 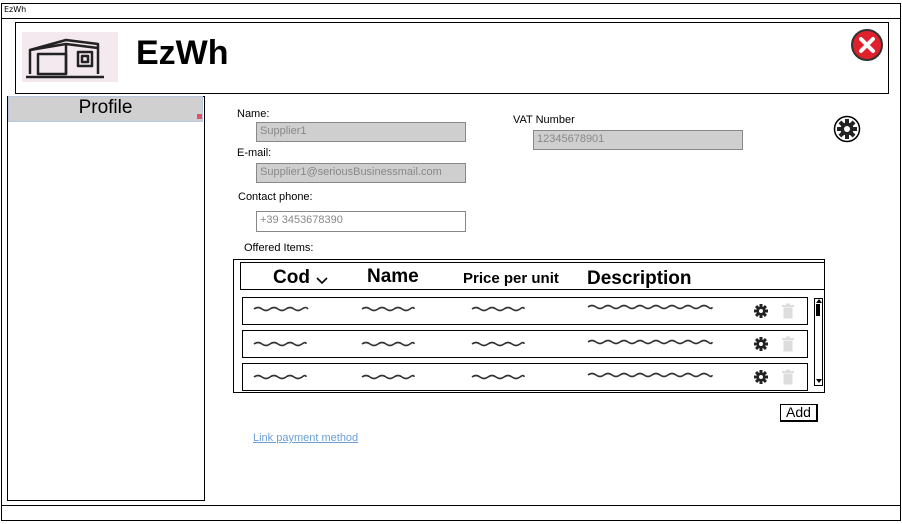 I want to click on email-field: Supplier1@seriousBusinessmail.com, so click(x=361, y=173).